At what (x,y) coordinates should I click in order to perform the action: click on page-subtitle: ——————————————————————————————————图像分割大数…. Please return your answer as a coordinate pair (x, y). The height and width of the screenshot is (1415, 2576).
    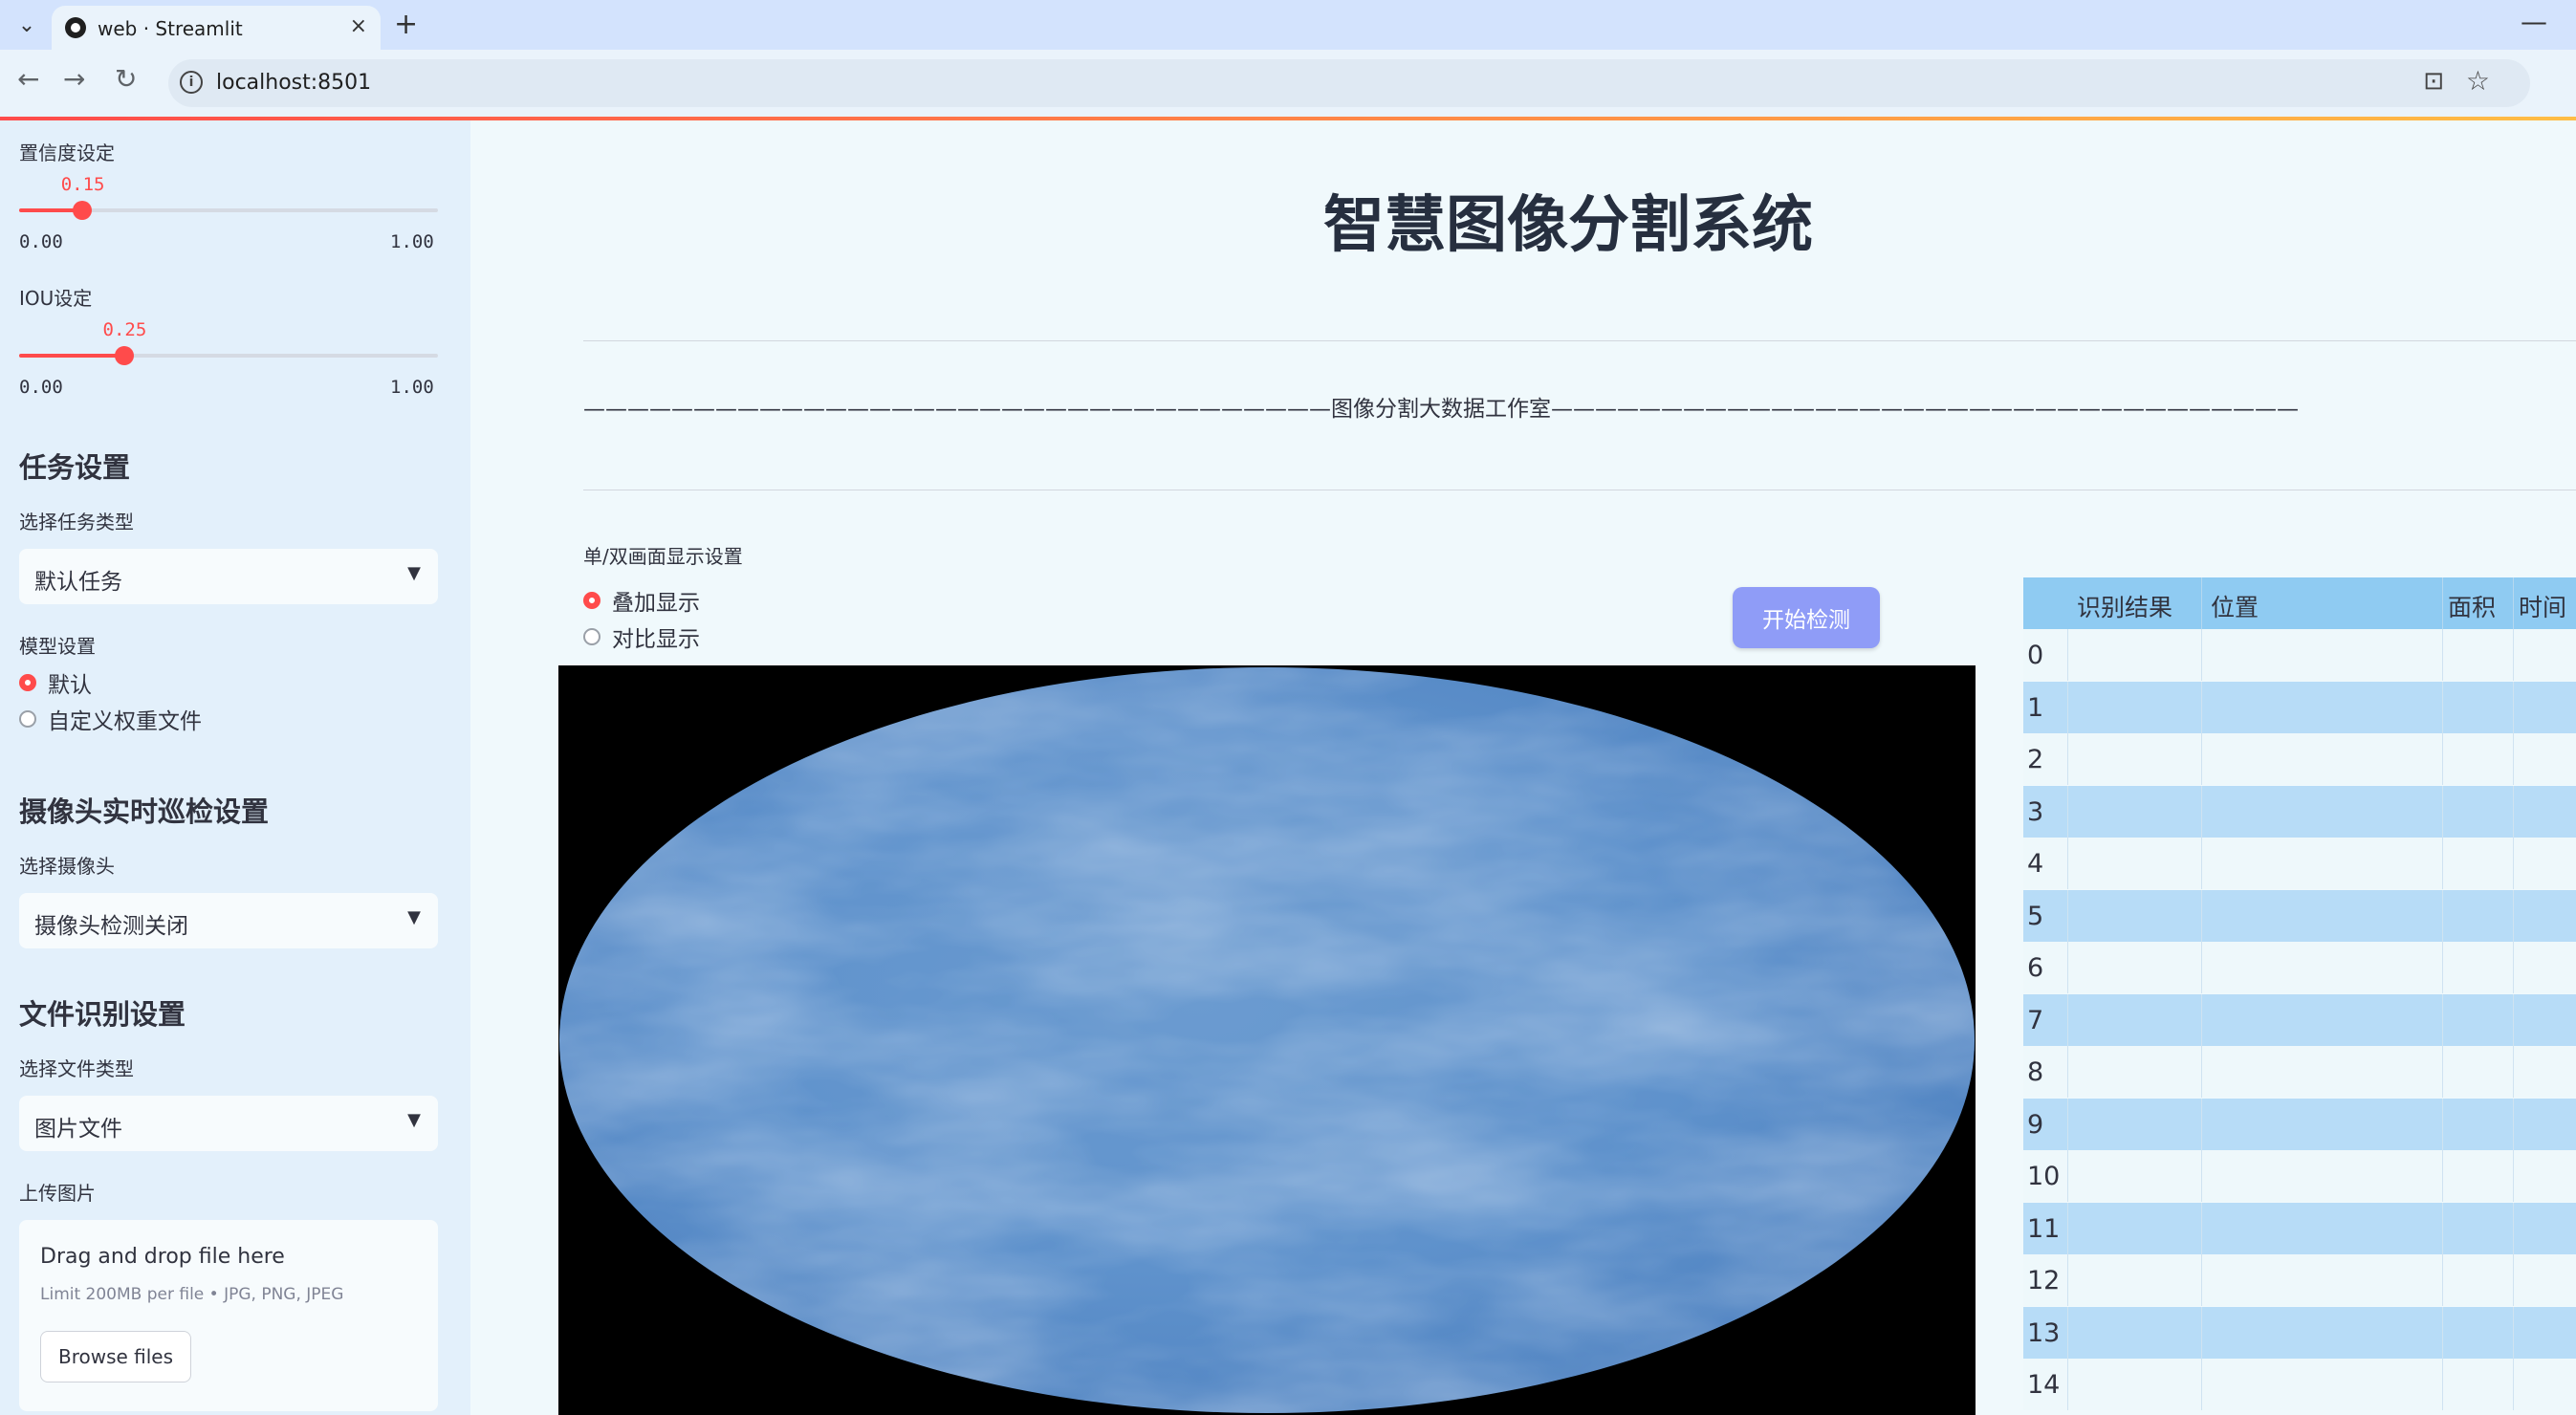
    Looking at the image, I should click on (1441, 410).